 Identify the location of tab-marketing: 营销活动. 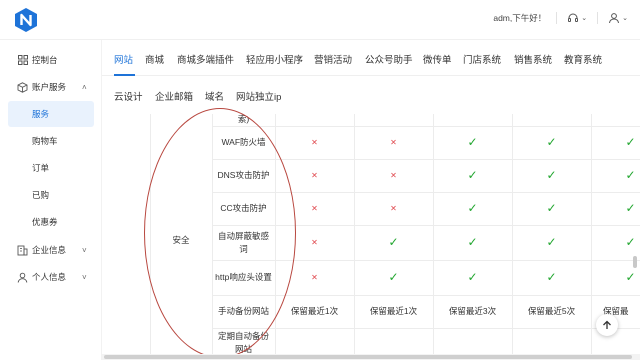
(333, 59).